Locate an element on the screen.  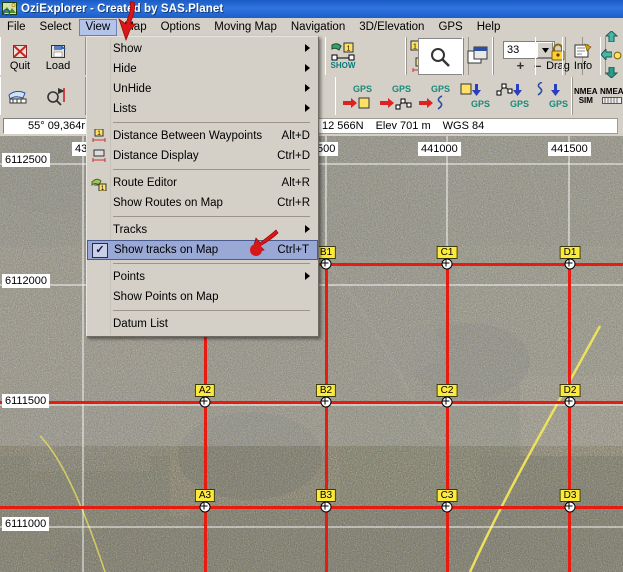
menu-item-points: Points is located at coordinates (202, 277).